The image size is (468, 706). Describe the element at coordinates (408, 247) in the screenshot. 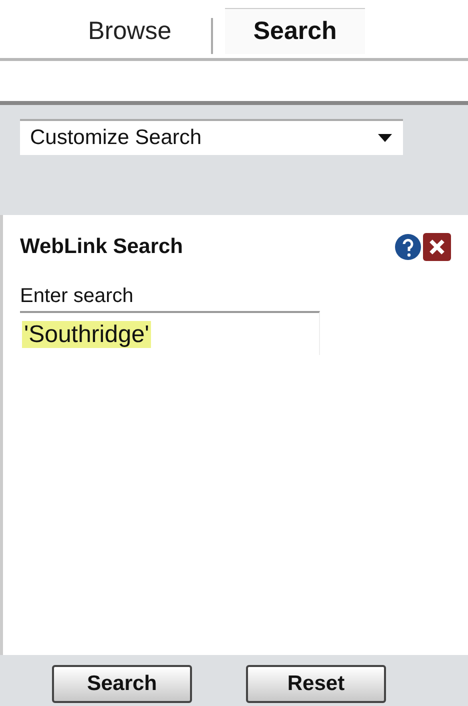

I see `help-icon` at that location.